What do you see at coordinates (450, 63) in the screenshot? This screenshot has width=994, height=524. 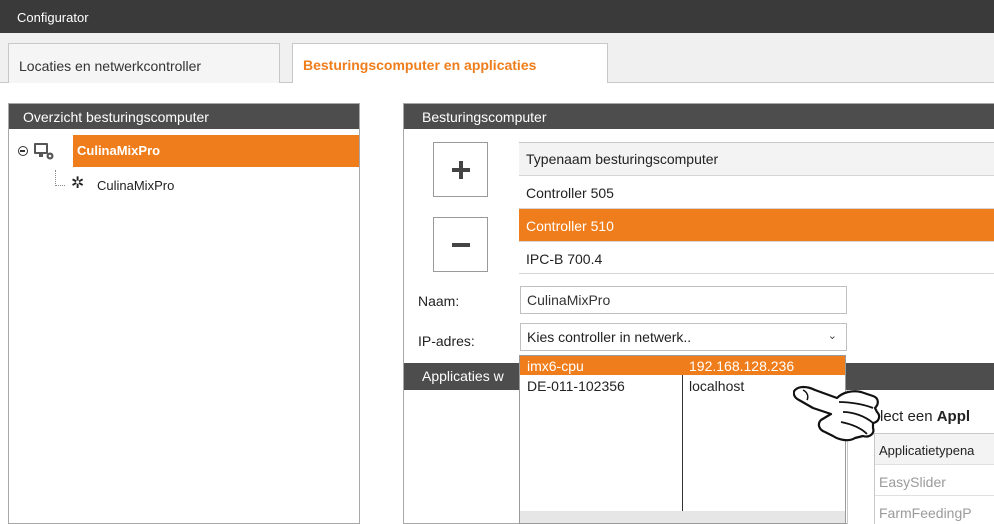 I see `tab-besturingscomputer: Besturingscomputer en applicaties` at bounding box center [450, 63].